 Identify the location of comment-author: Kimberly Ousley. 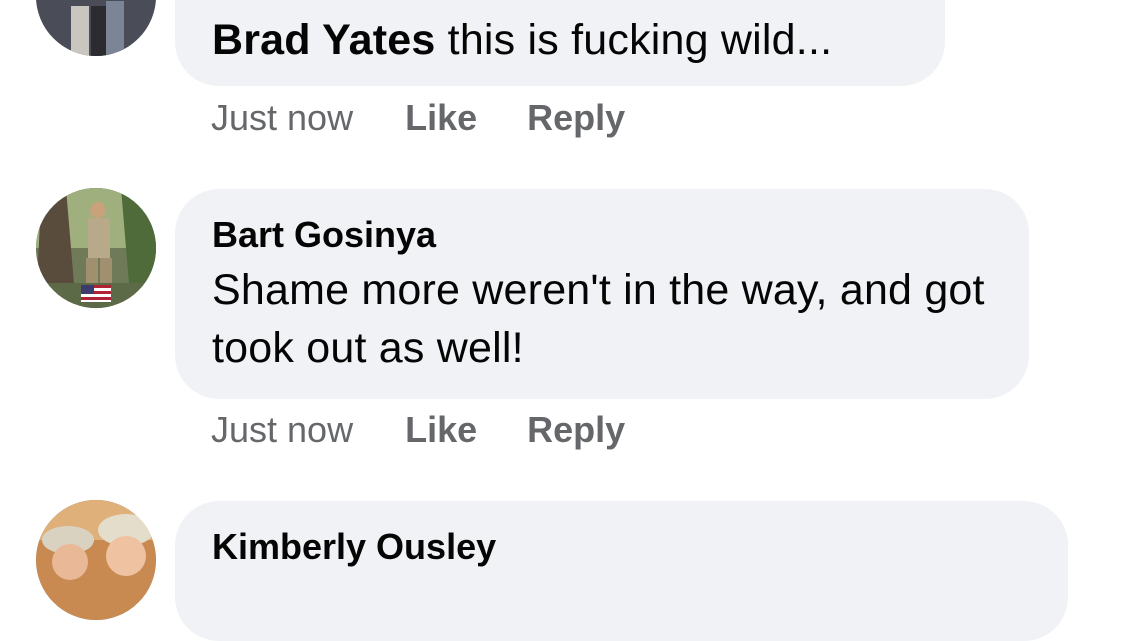
(625, 547).